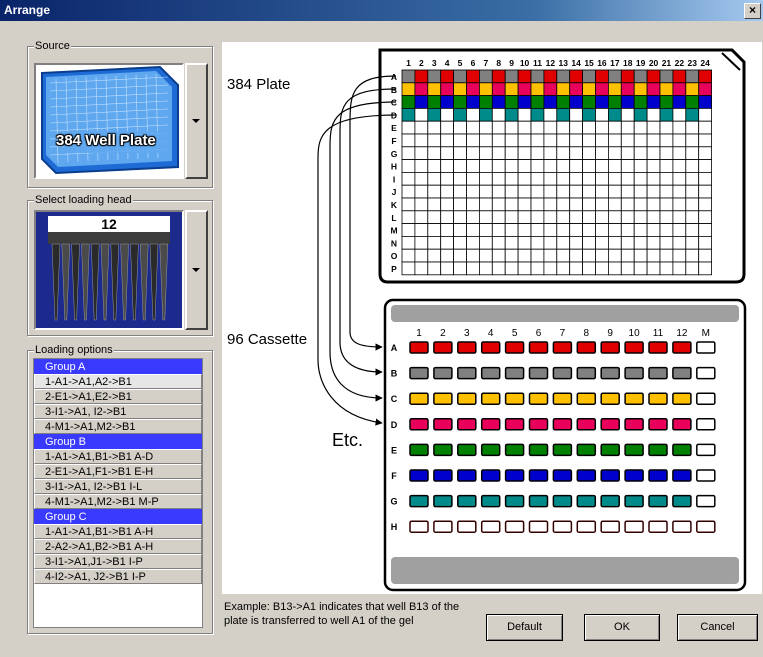  Describe the element at coordinates (109, 270) in the screenshot. I see `loading-head-thumbnail: 12` at that location.